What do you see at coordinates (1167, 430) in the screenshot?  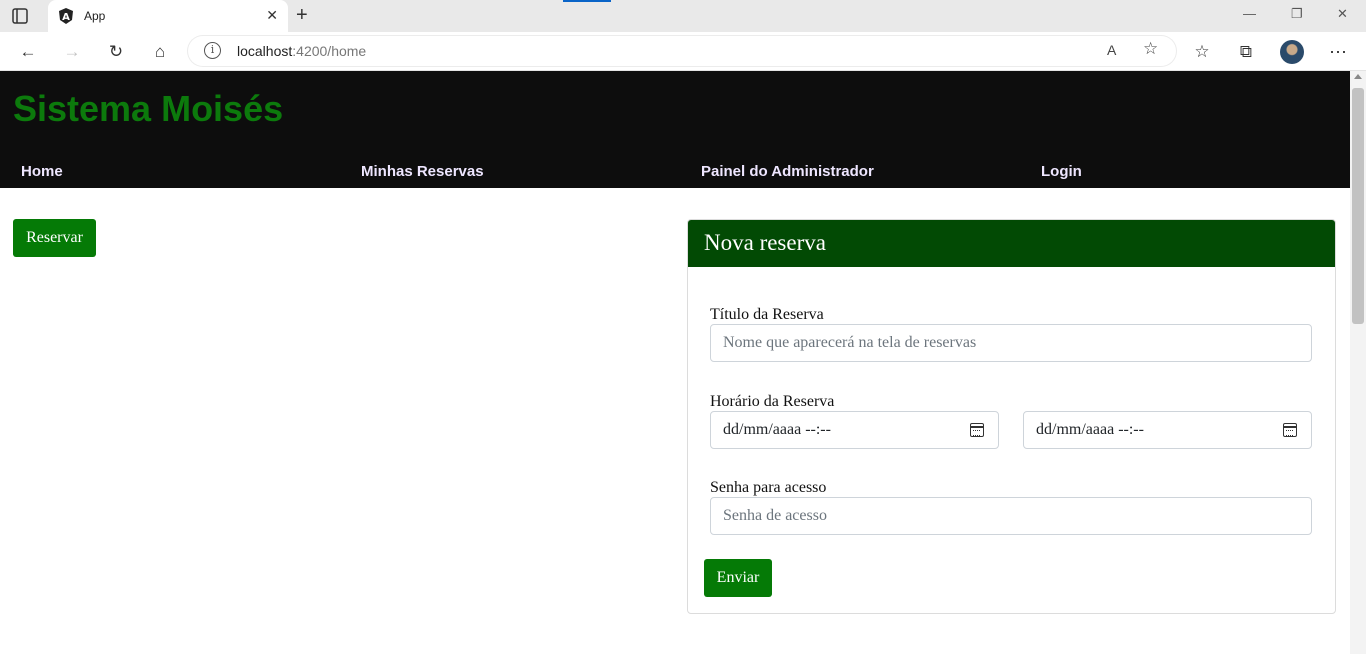 I see `horario-fim-input: dd/mm/aaaa --:--` at bounding box center [1167, 430].